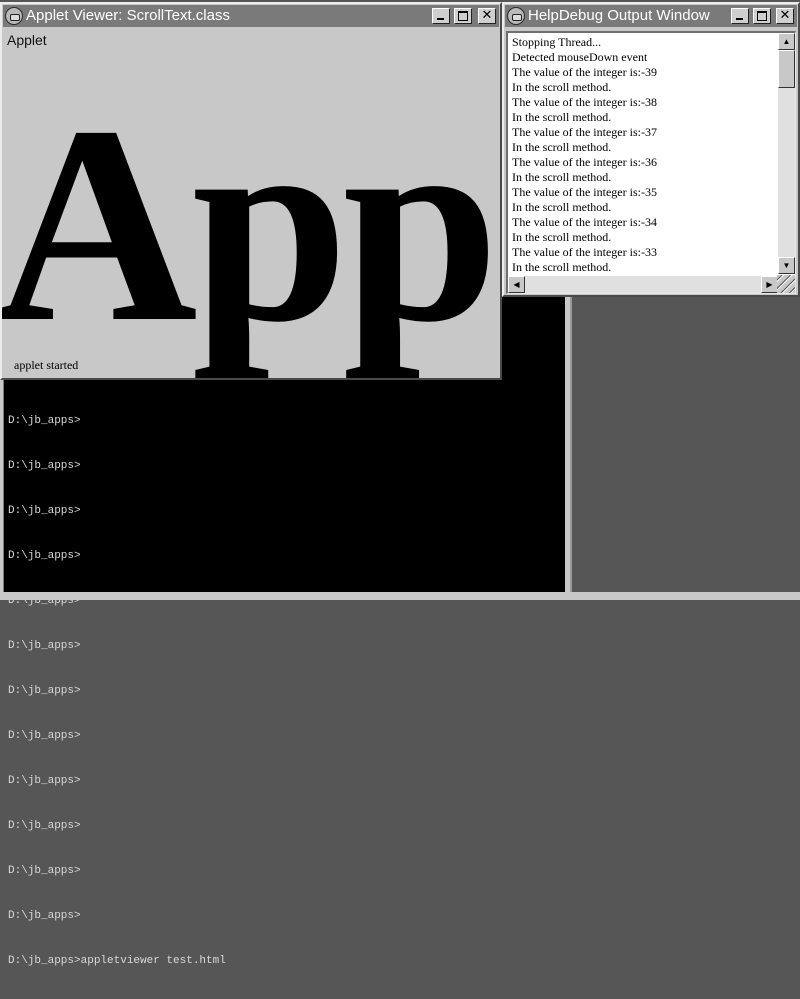 This screenshot has height=999, width=800. What do you see at coordinates (251, 16) in the screenshot?
I see `applet-titlebar: Applet Viewer: ScrollText.class ✕` at bounding box center [251, 16].